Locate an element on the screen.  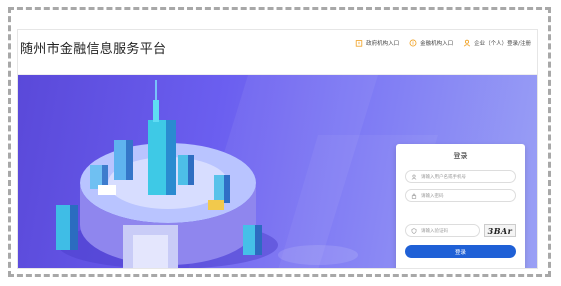
bank-entry-link: 金融机构入口 is located at coordinates (431, 43).